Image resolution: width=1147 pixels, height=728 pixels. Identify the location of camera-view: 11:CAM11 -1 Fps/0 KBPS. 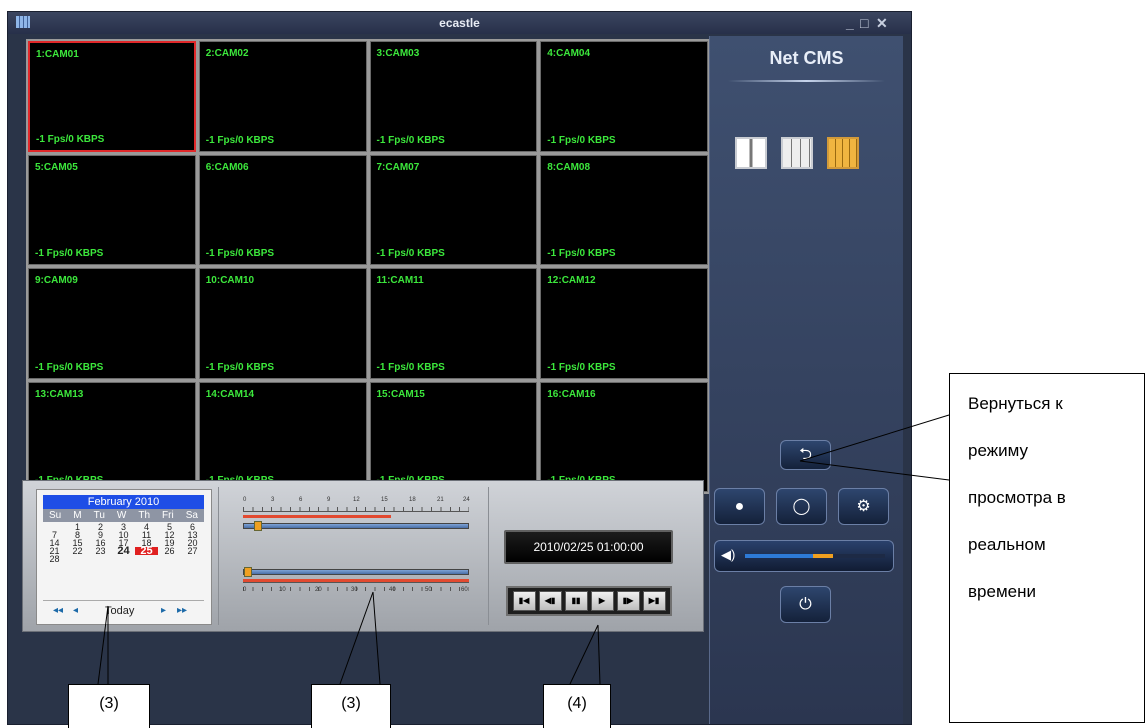
(453, 323).